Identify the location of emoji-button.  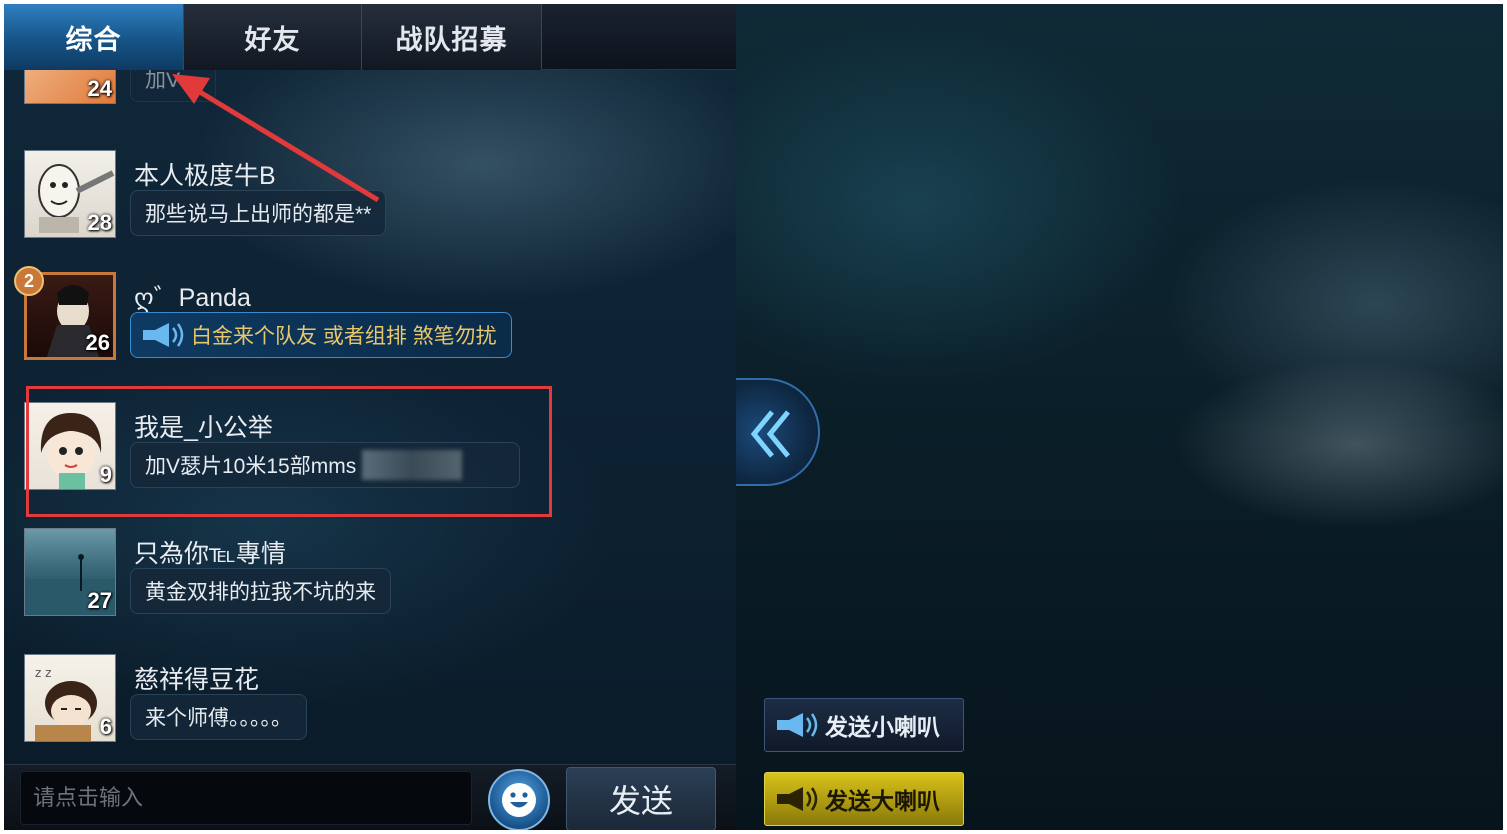
(519, 799).